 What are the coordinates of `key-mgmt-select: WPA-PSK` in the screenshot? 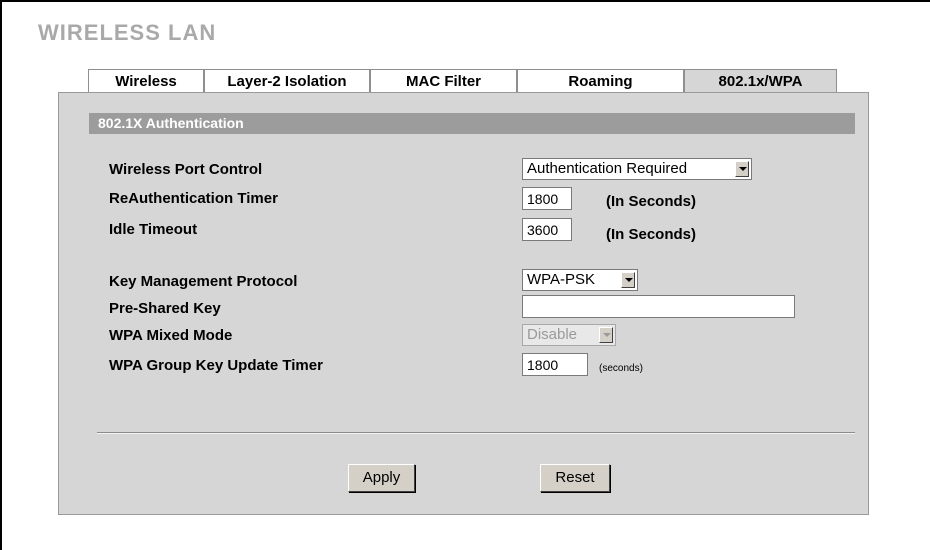 It's located at (580, 280).